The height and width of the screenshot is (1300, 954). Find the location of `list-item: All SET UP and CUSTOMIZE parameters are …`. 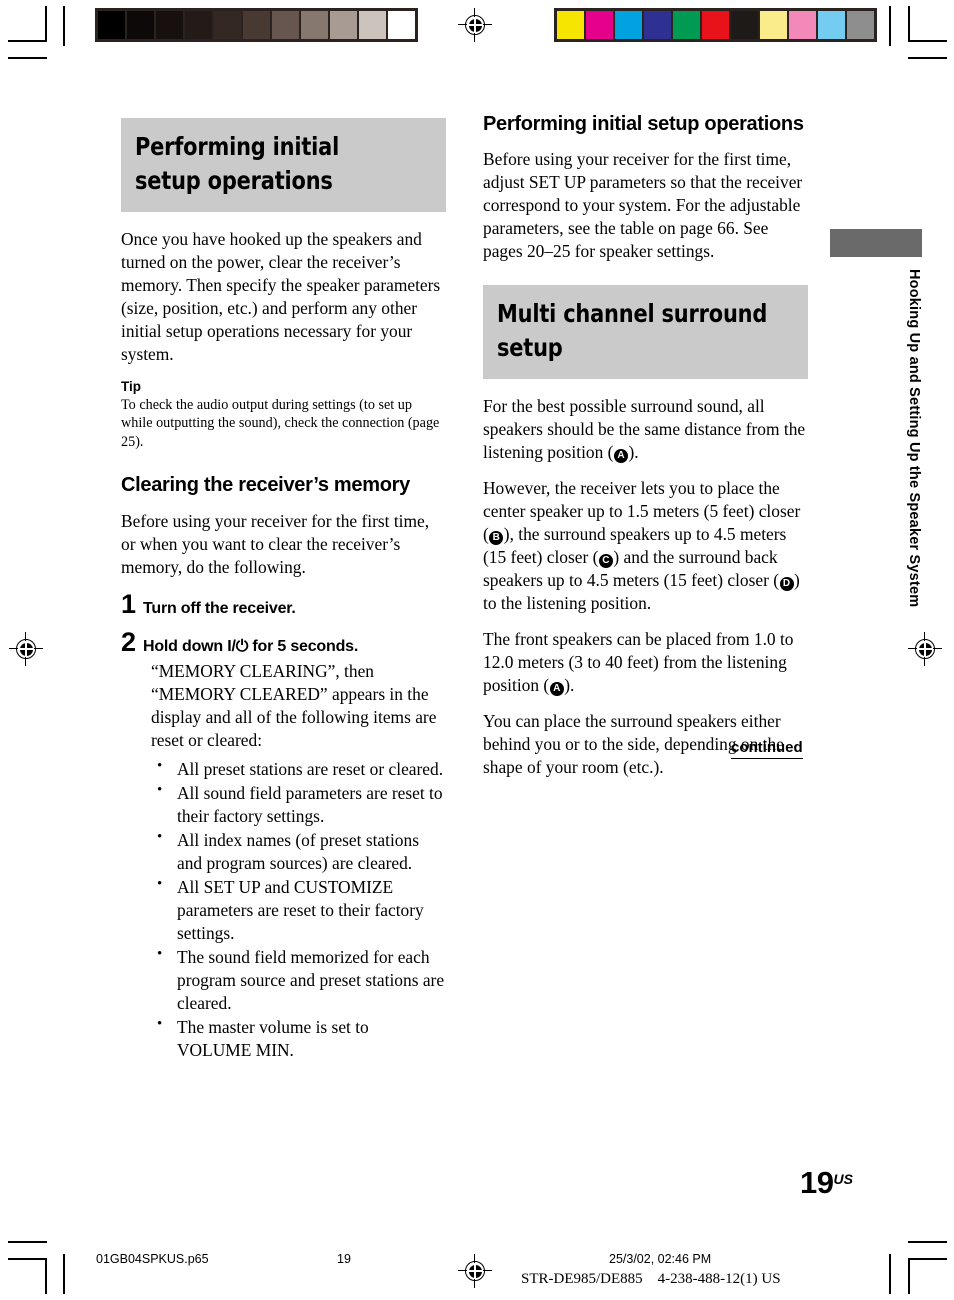

list-item: All SET UP and CUSTOMIZE parameters are … is located at coordinates (298, 910).